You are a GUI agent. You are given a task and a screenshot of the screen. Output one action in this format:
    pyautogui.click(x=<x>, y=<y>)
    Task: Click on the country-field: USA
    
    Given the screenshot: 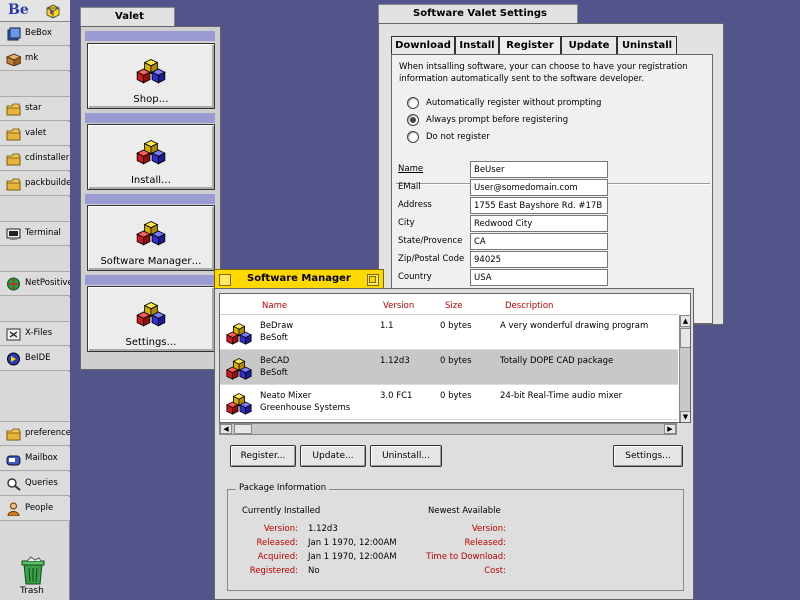 What is the action you would take?
    pyautogui.click(x=539, y=277)
    